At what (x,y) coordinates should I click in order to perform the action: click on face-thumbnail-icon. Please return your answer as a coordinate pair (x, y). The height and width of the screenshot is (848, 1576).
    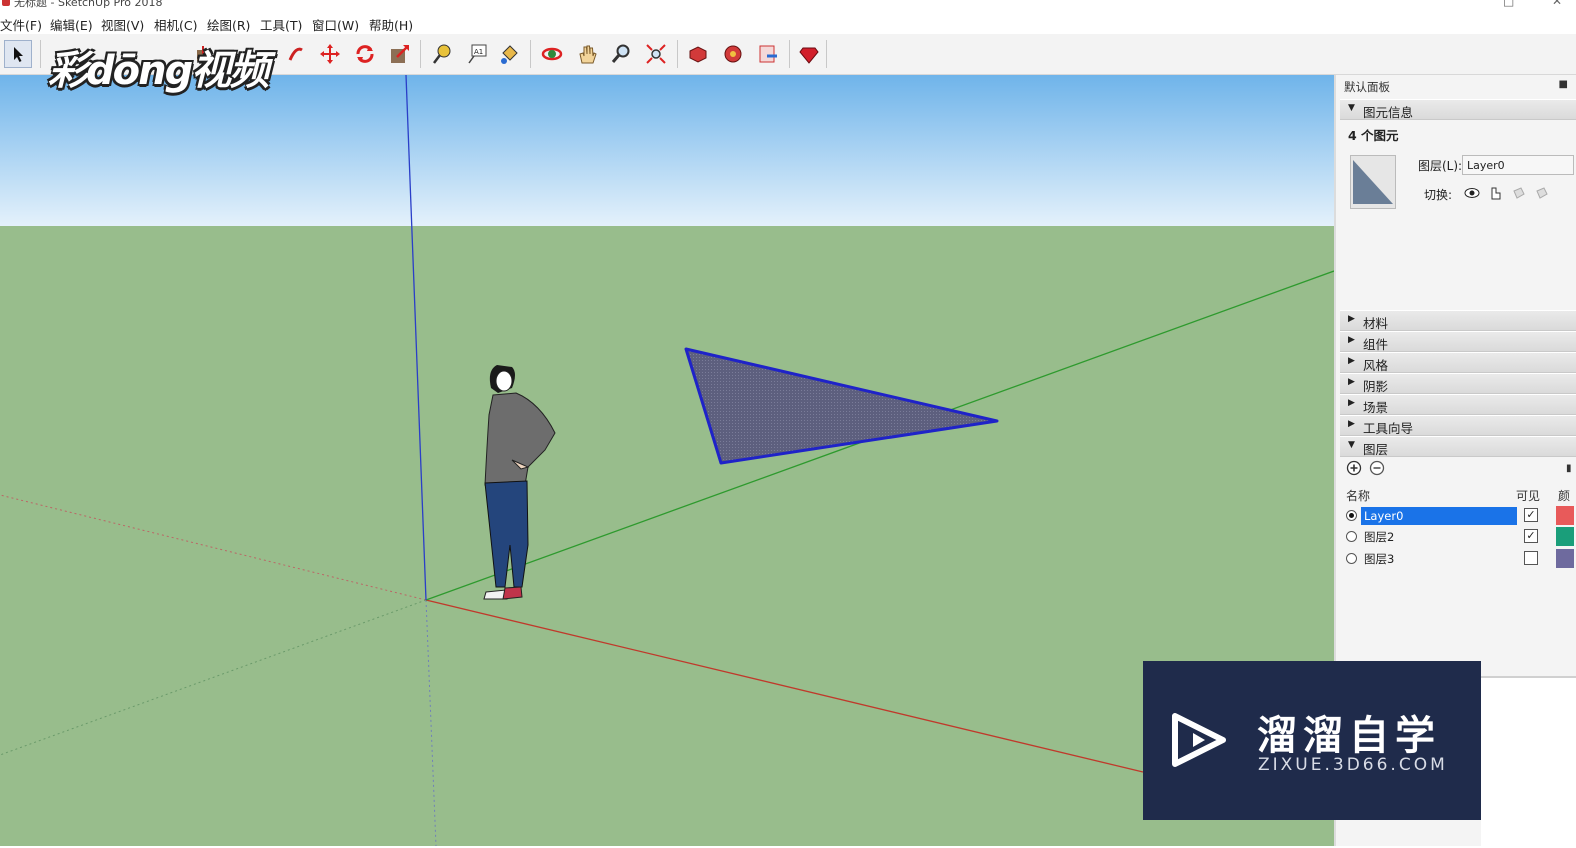
    Looking at the image, I should click on (1373, 182).